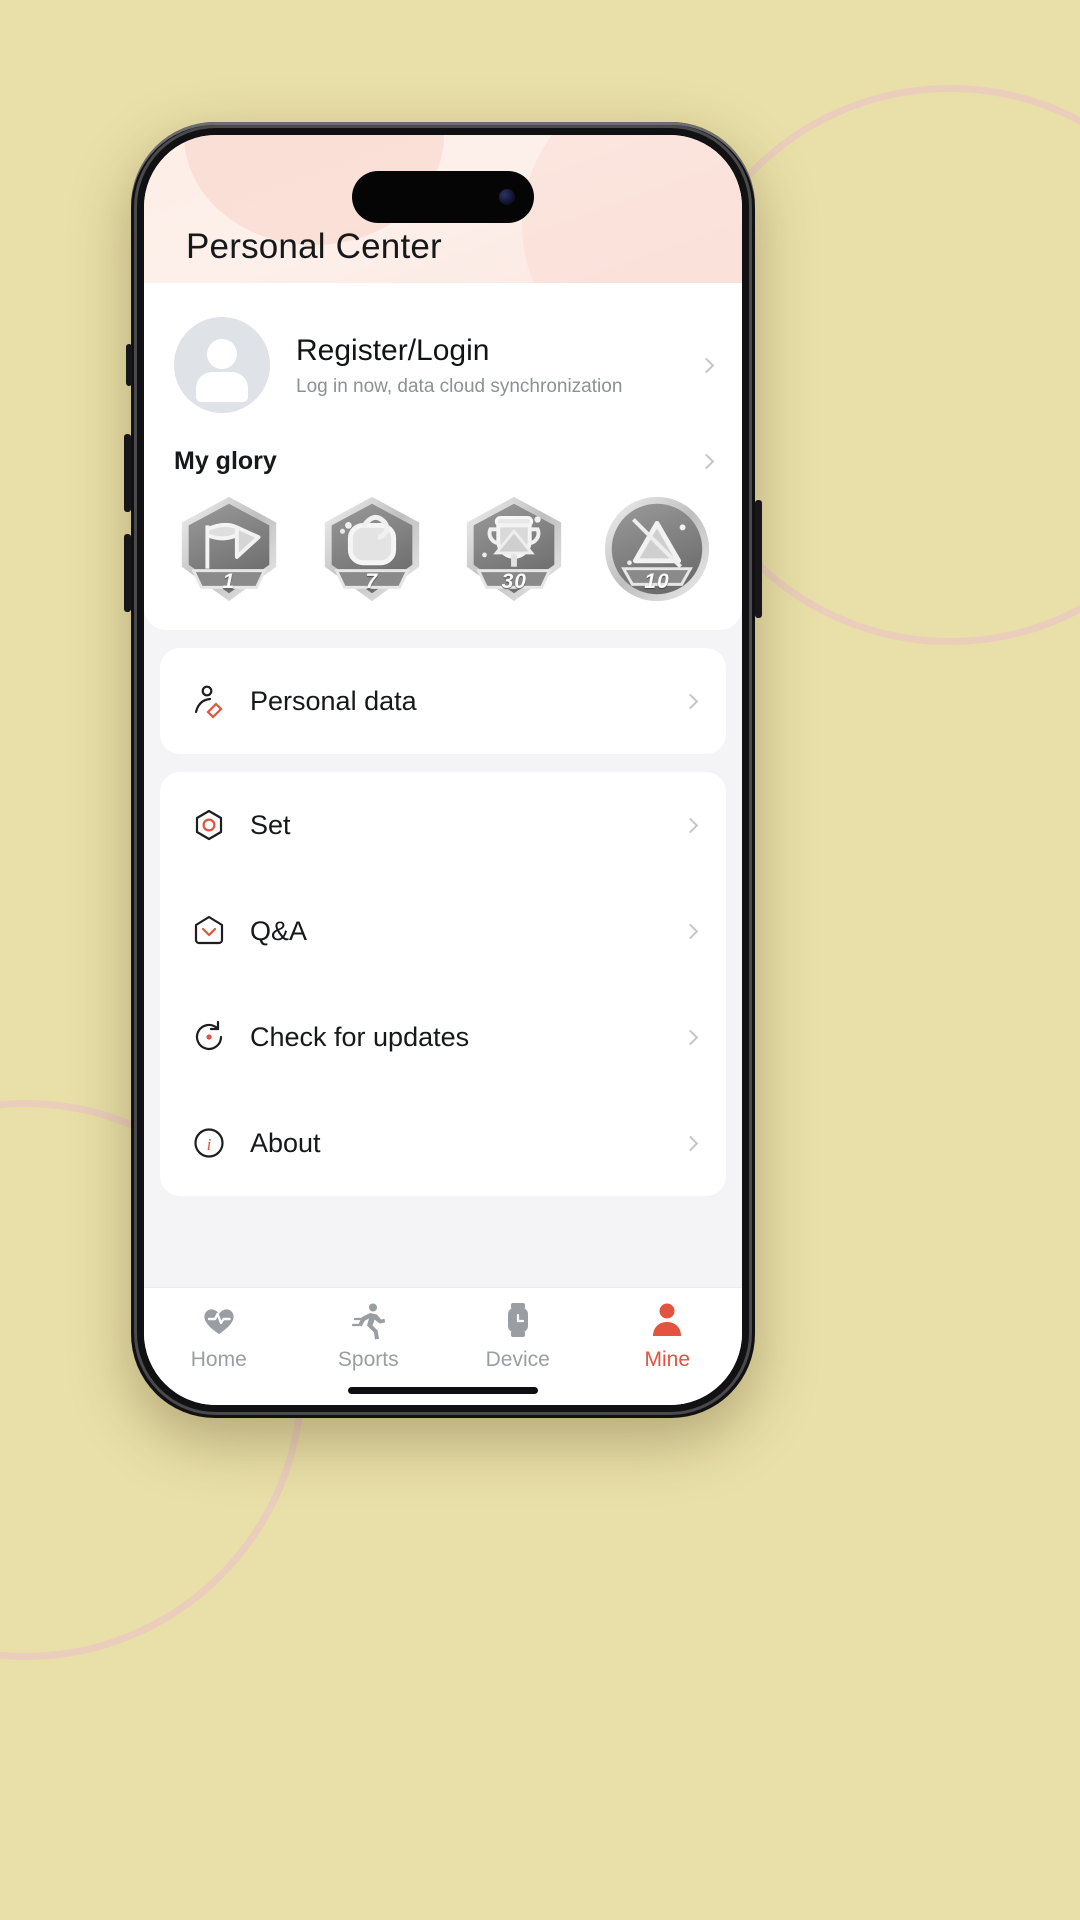 This screenshot has height=1920, width=1080. What do you see at coordinates (443, 825) in the screenshot?
I see `menu-item-set: Set` at bounding box center [443, 825].